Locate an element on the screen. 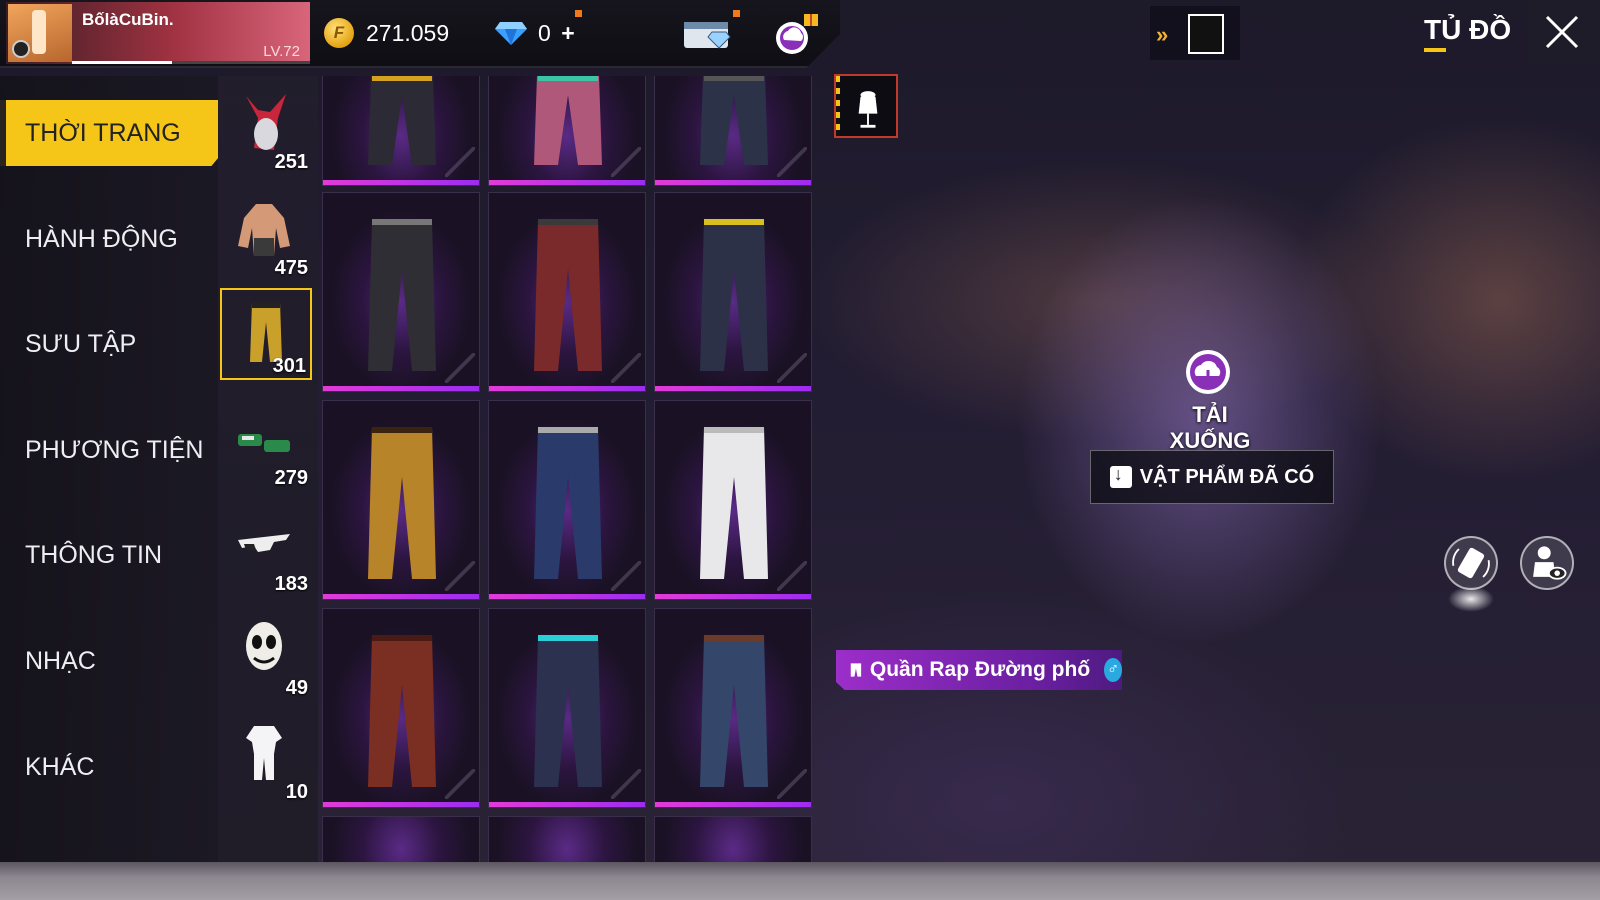  male-gender-icon: ♂ is located at coordinates (1113, 670).